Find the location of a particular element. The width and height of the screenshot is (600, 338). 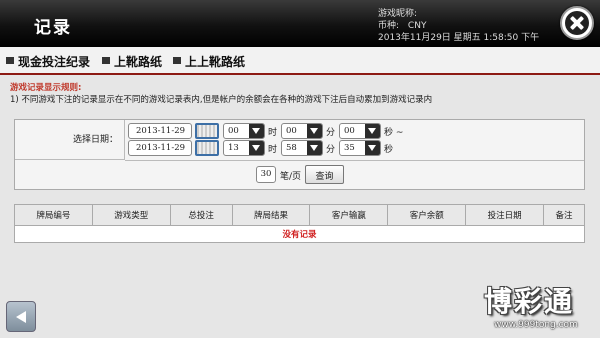

start-hour-select: 00 is located at coordinates (244, 131).